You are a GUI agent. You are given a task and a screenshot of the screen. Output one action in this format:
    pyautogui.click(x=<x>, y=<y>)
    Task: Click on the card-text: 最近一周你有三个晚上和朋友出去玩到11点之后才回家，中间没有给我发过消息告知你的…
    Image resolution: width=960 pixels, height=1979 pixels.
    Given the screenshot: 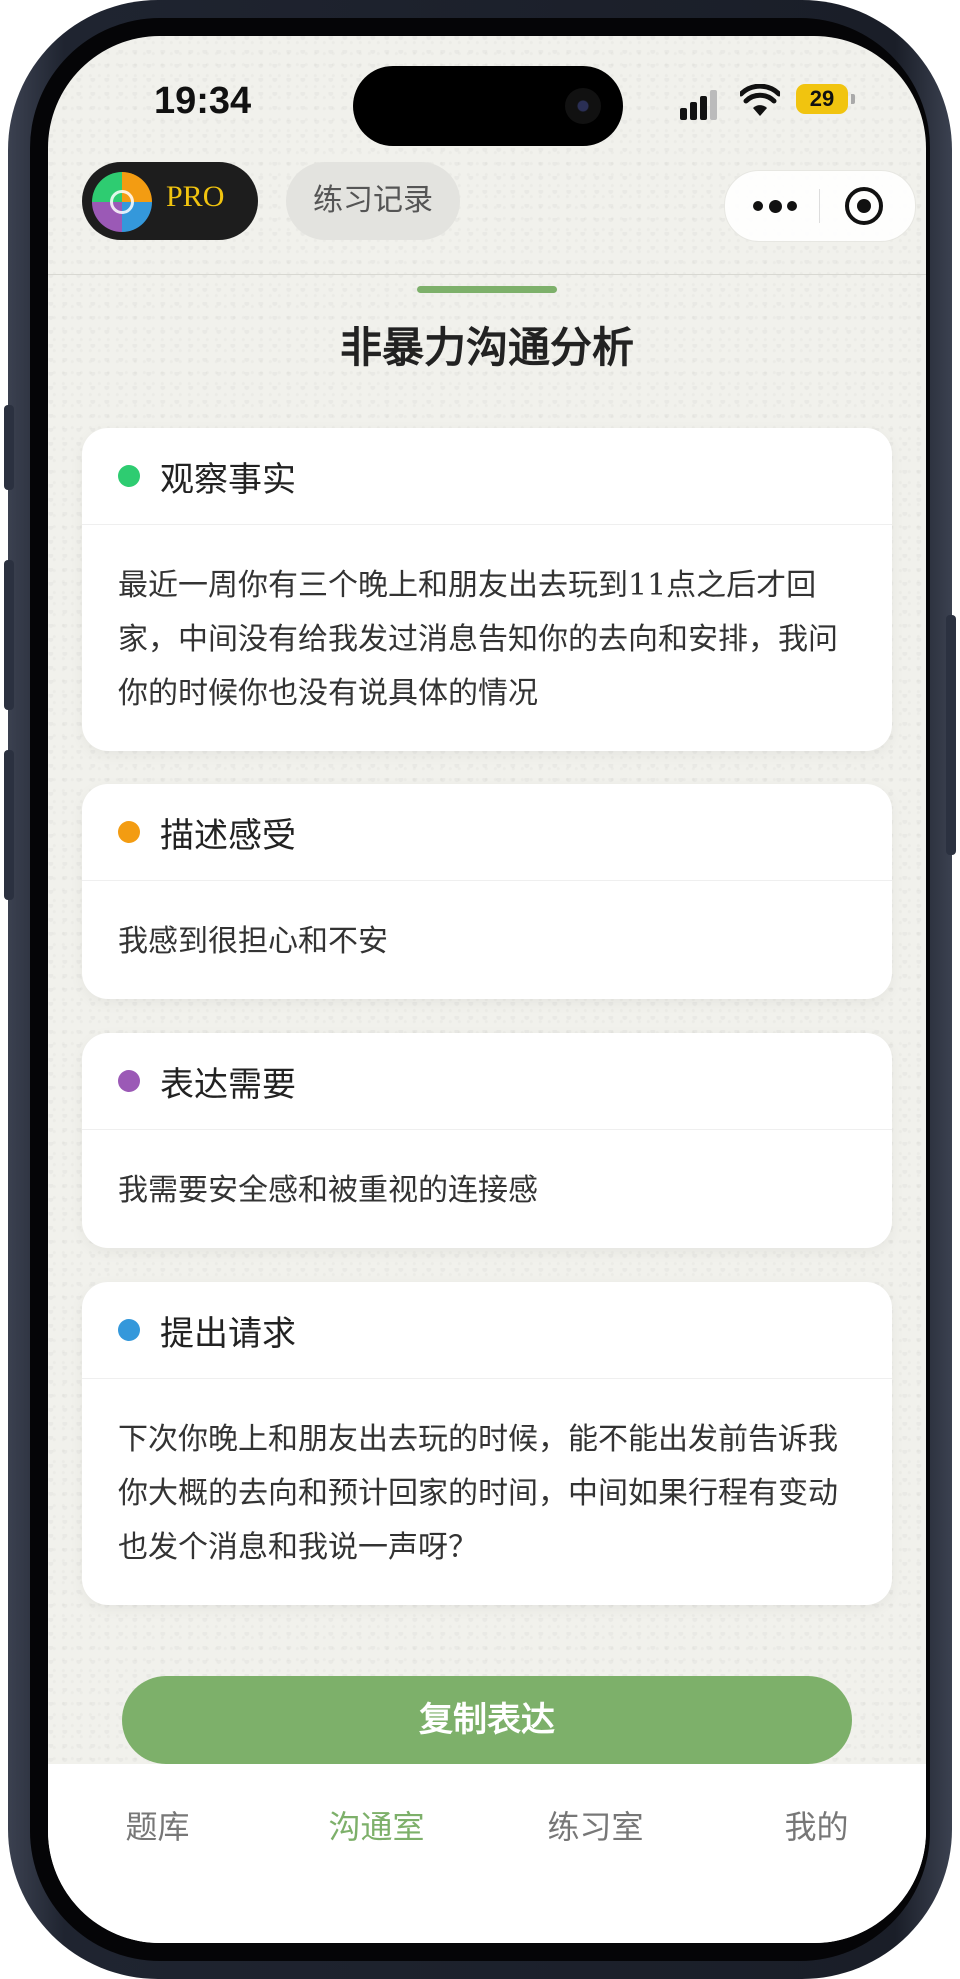 What is the action you would take?
    pyautogui.click(x=478, y=639)
    